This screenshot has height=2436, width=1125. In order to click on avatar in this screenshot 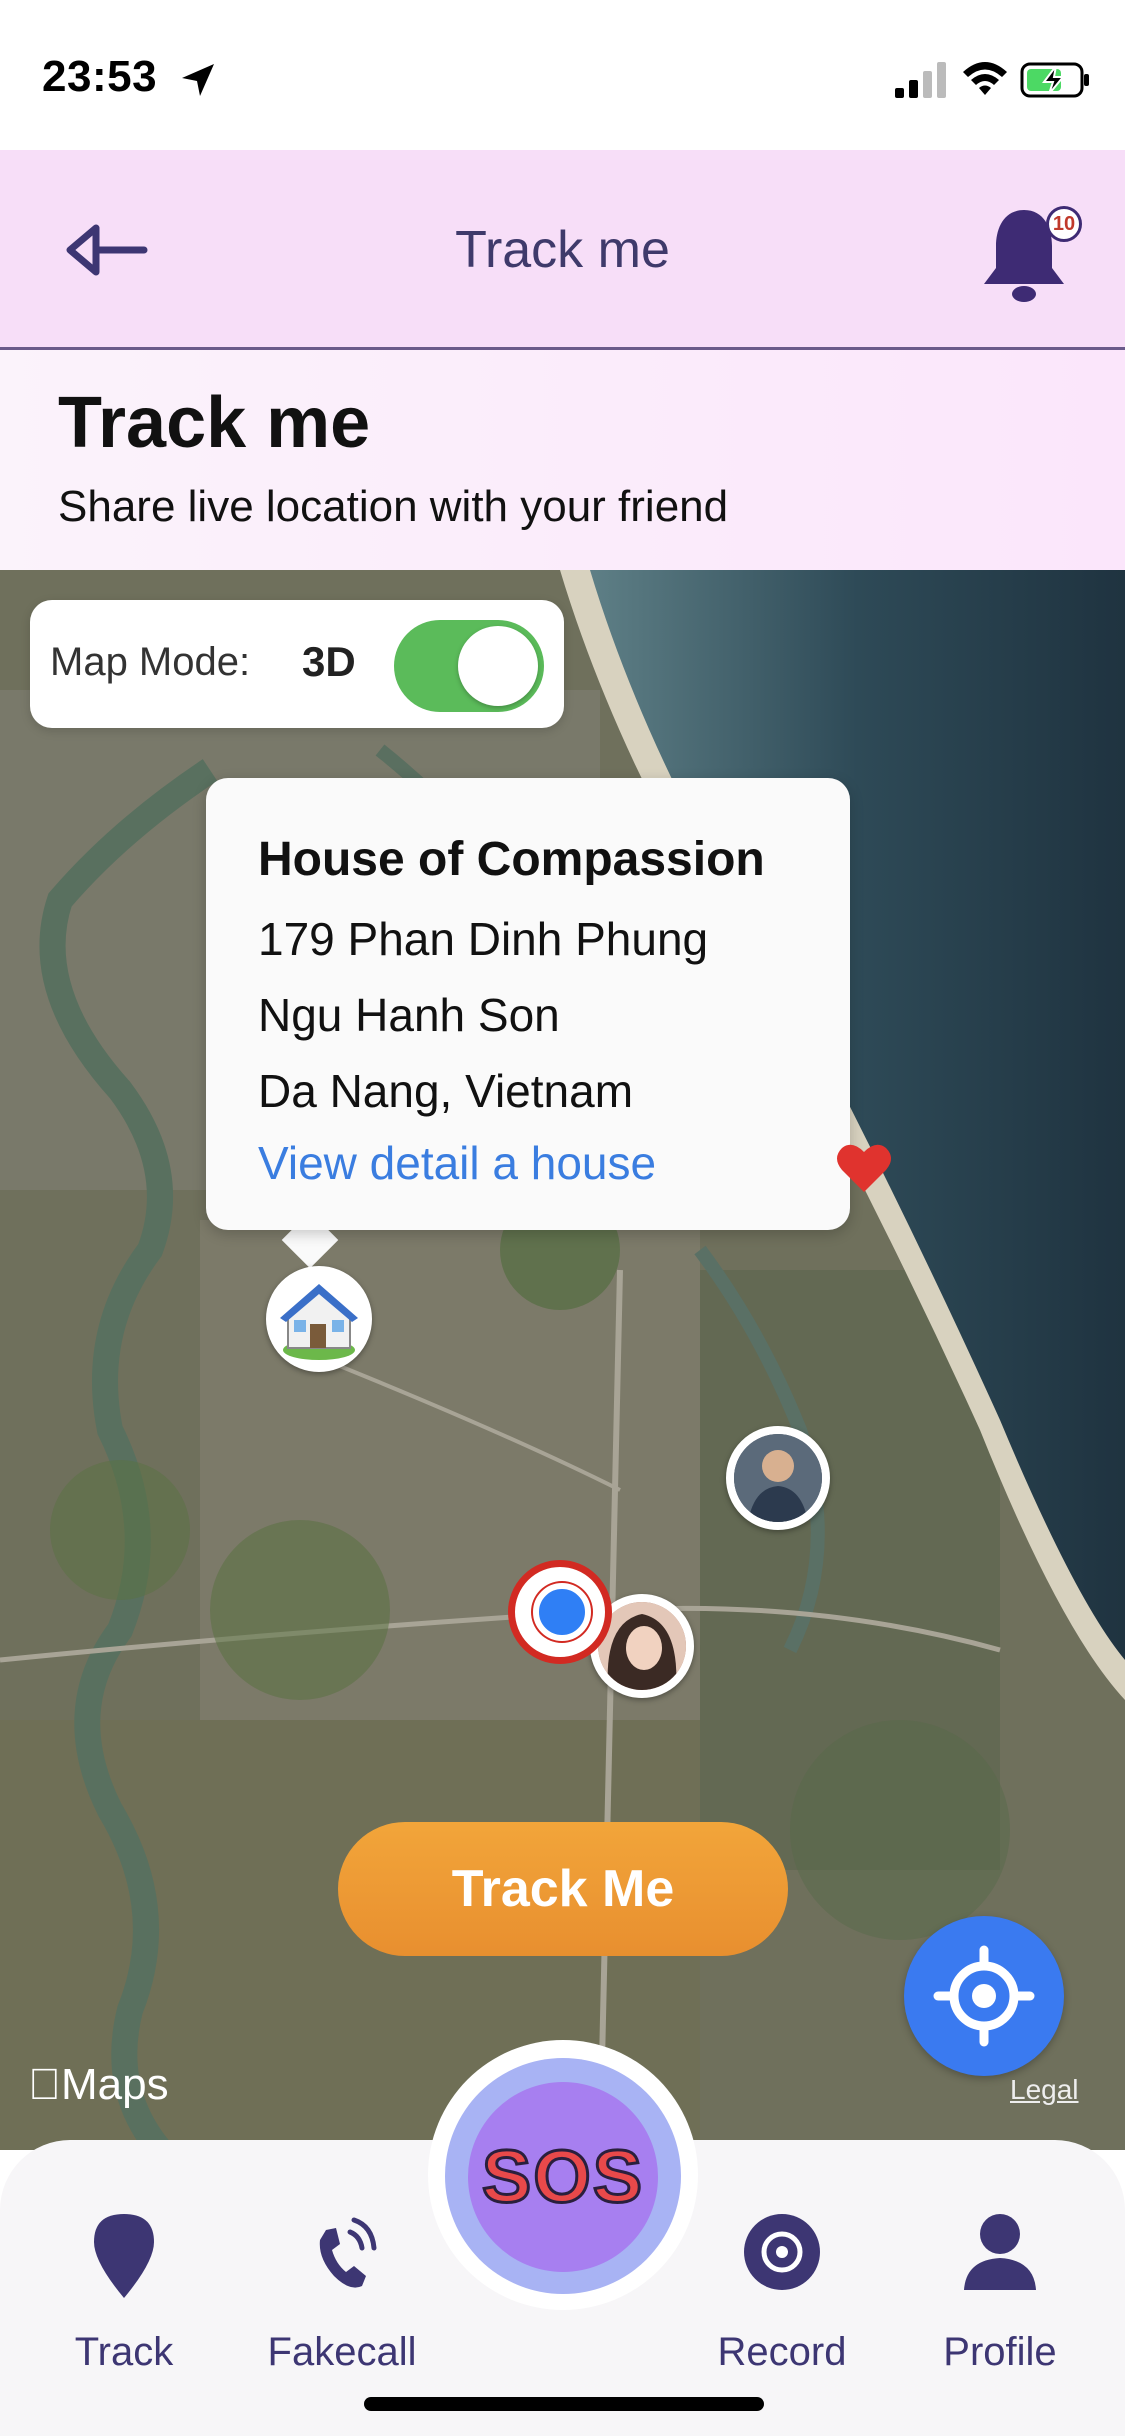, I will do `click(778, 1478)`.